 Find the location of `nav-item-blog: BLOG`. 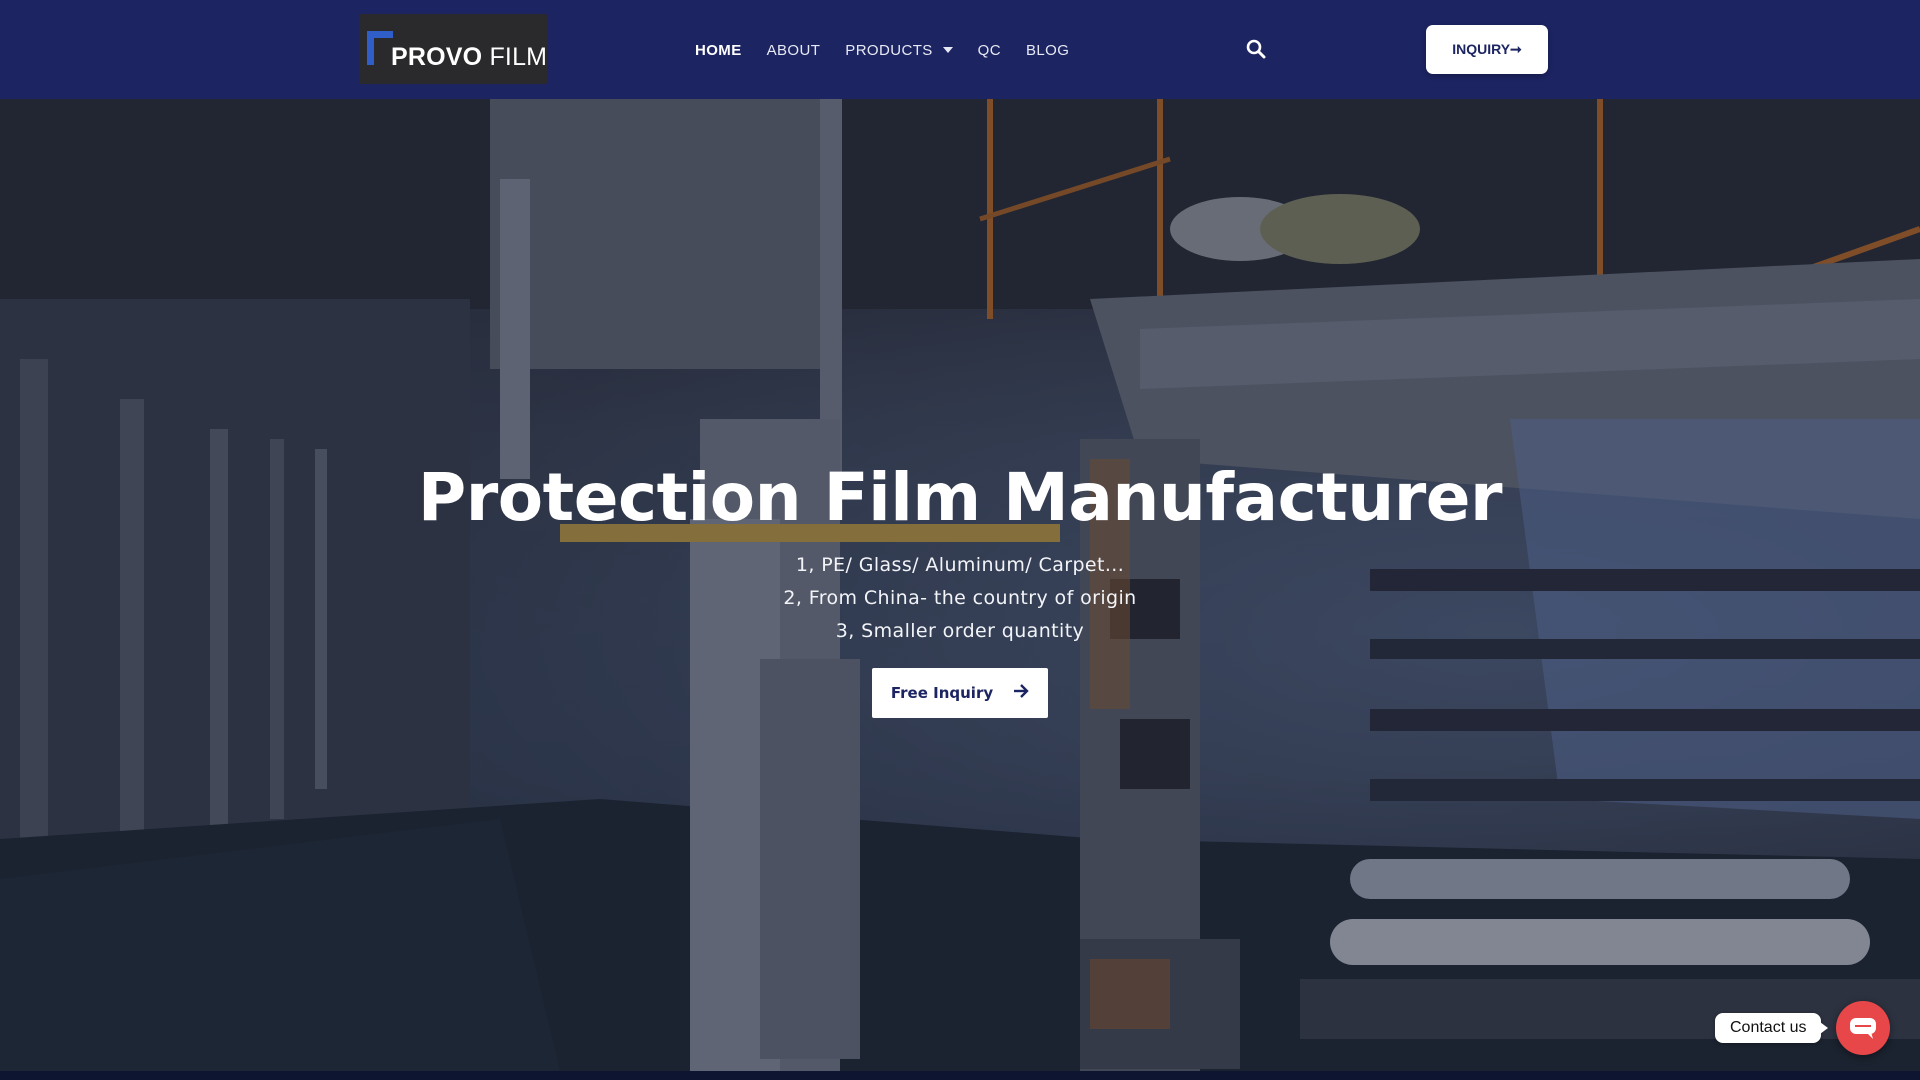

nav-item-blog: BLOG is located at coordinates (1047, 50).